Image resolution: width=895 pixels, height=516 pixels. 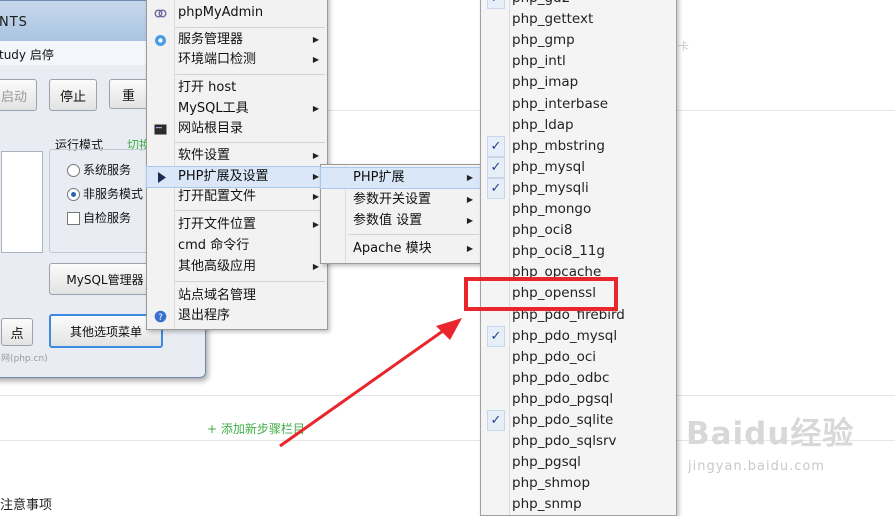 I want to click on extension-label: php_pdo_oci, so click(x=554, y=356).